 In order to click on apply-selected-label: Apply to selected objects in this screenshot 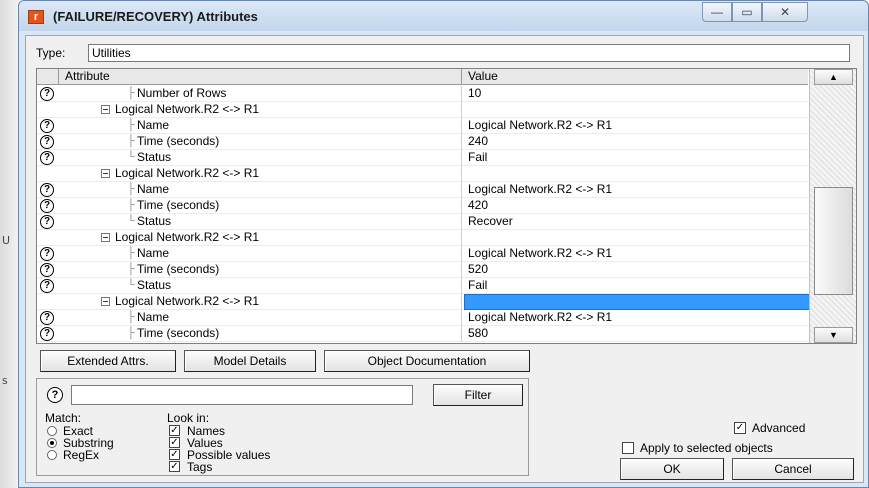, I will do `click(706, 448)`.